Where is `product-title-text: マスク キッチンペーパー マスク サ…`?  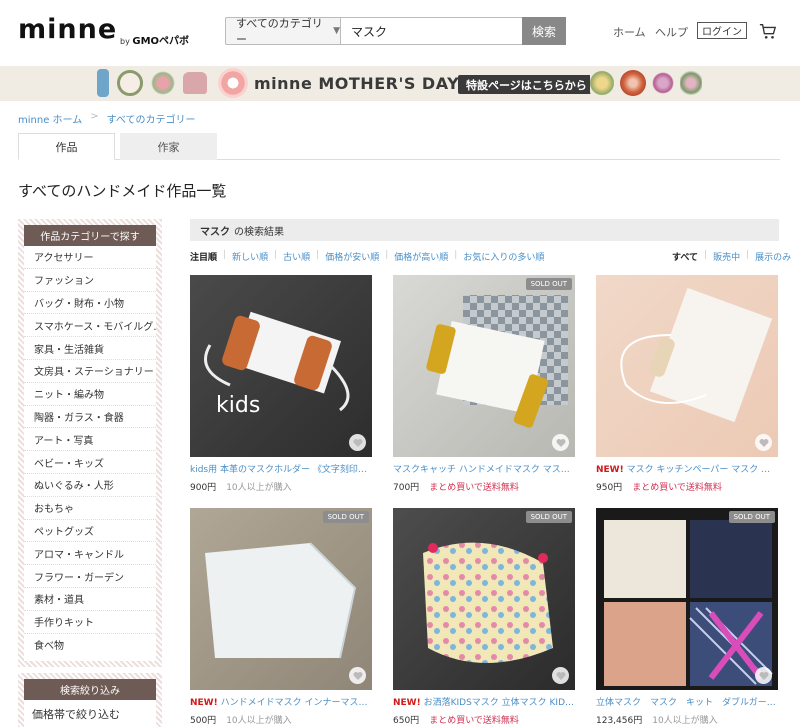
product-title-text: マスク キッチンペーパー マスク サ… is located at coordinates (702, 470).